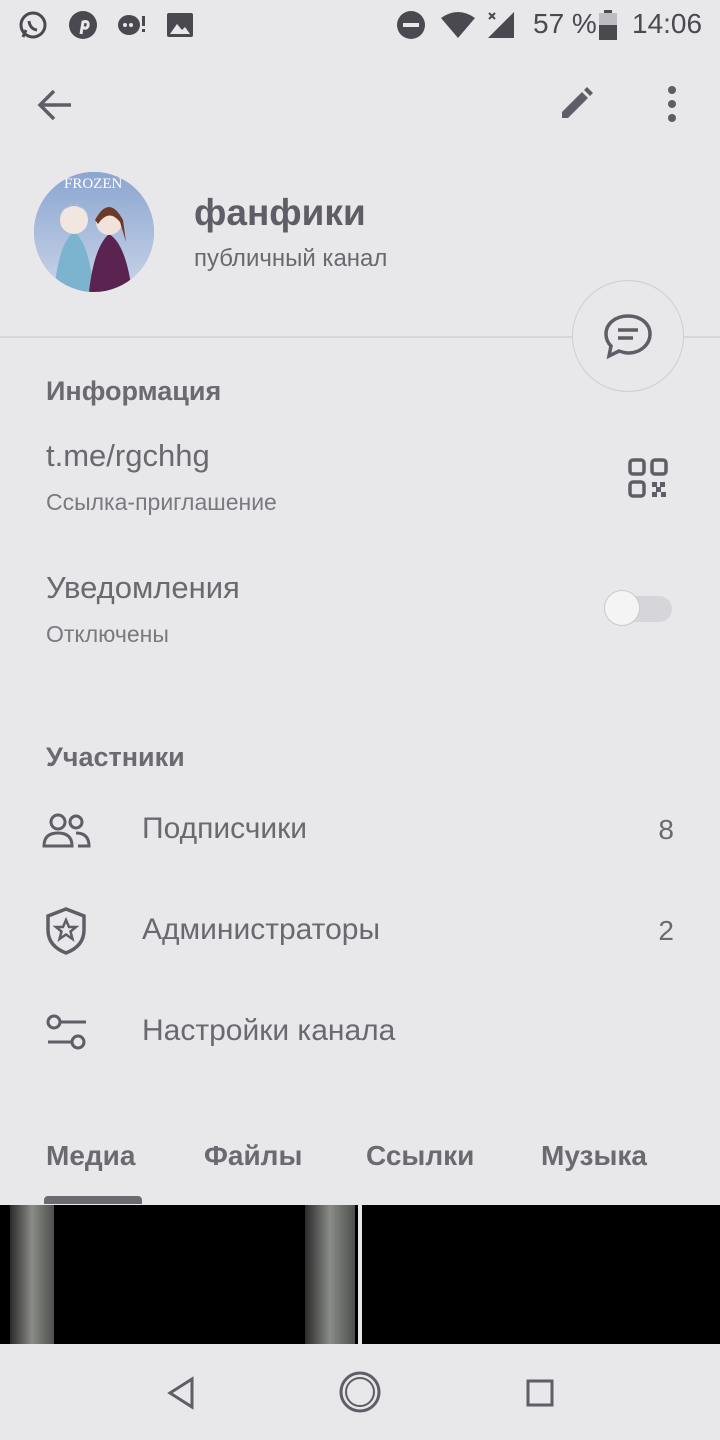  Describe the element at coordinates (83, 25) in the screenshot. I see `pinterest-icon` at that location.